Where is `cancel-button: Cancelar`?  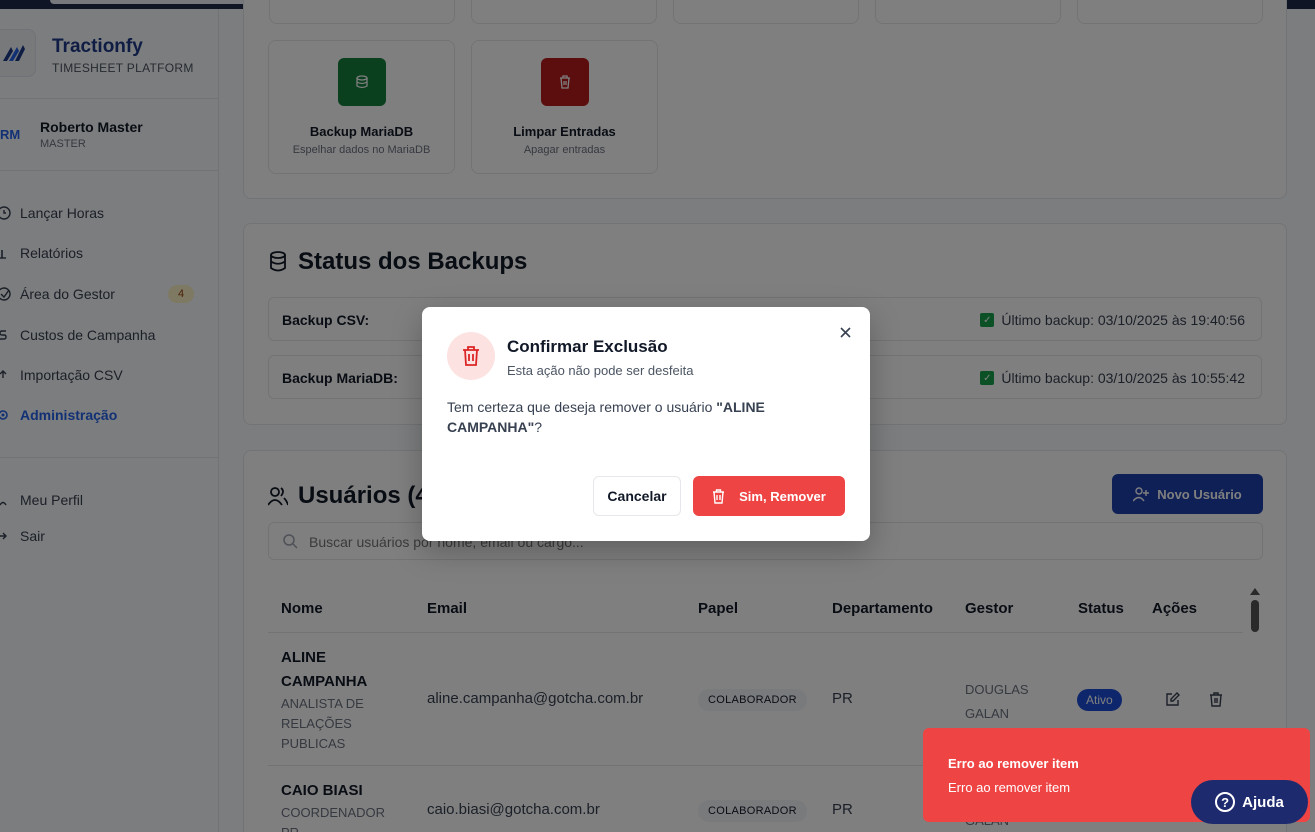
cancel-button: Cancelar is located at coordinates (637, 496).